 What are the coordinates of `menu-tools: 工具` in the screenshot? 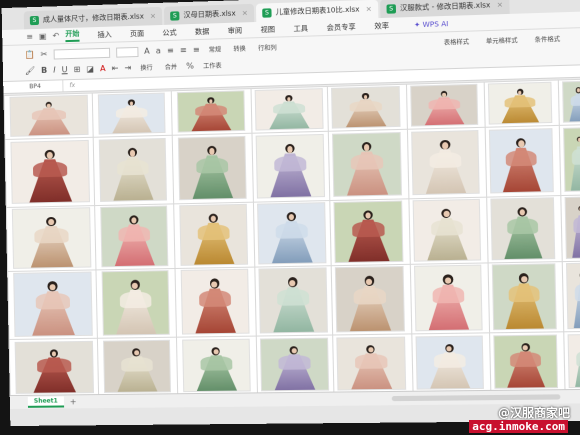 It's located at (300, 28).